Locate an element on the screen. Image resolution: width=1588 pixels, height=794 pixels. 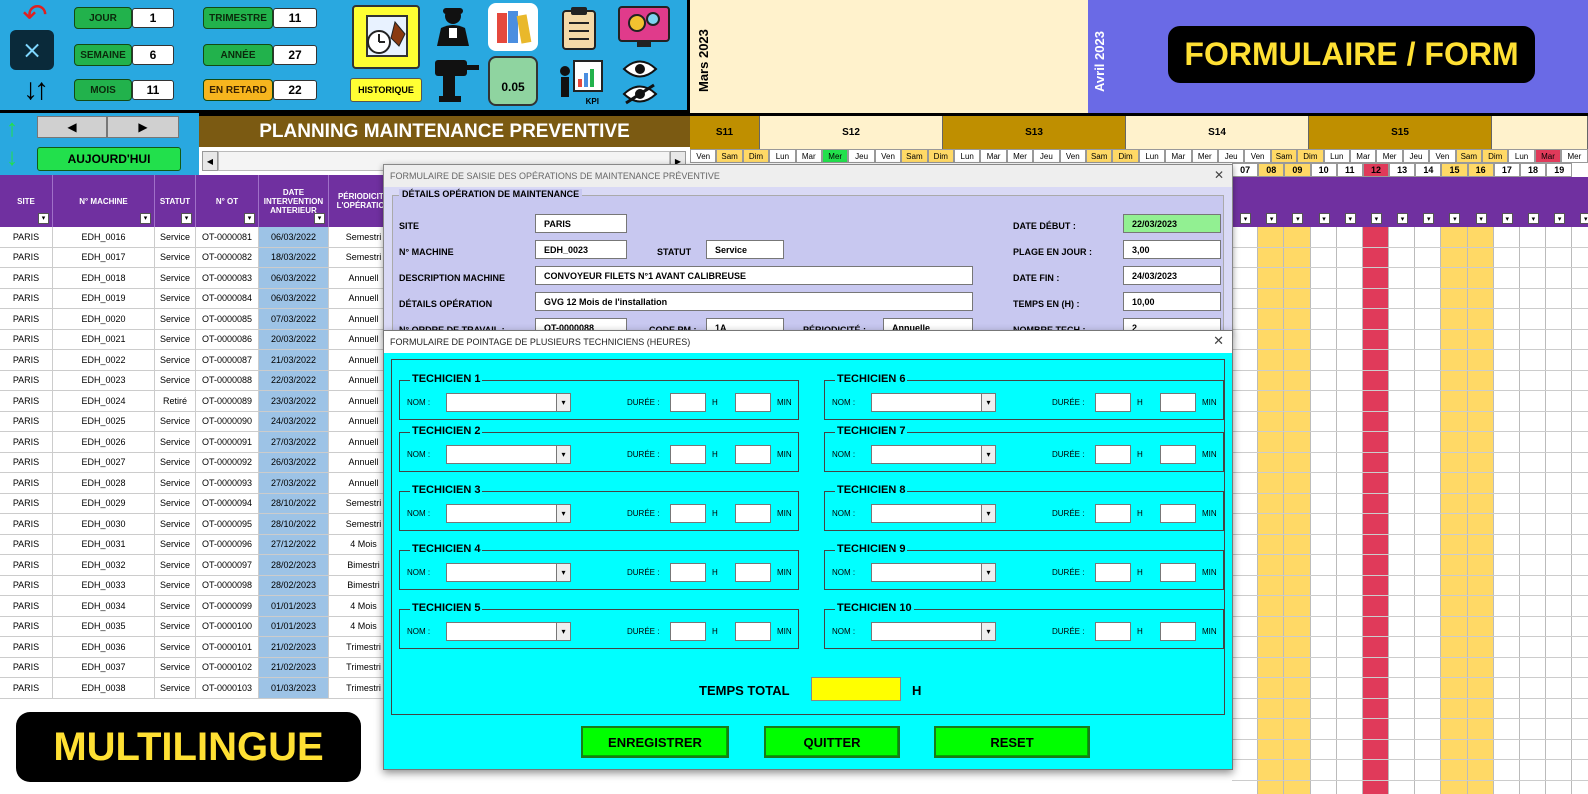
date-debut-field: 22/03/2023 is located at coordinates (1172, 223).